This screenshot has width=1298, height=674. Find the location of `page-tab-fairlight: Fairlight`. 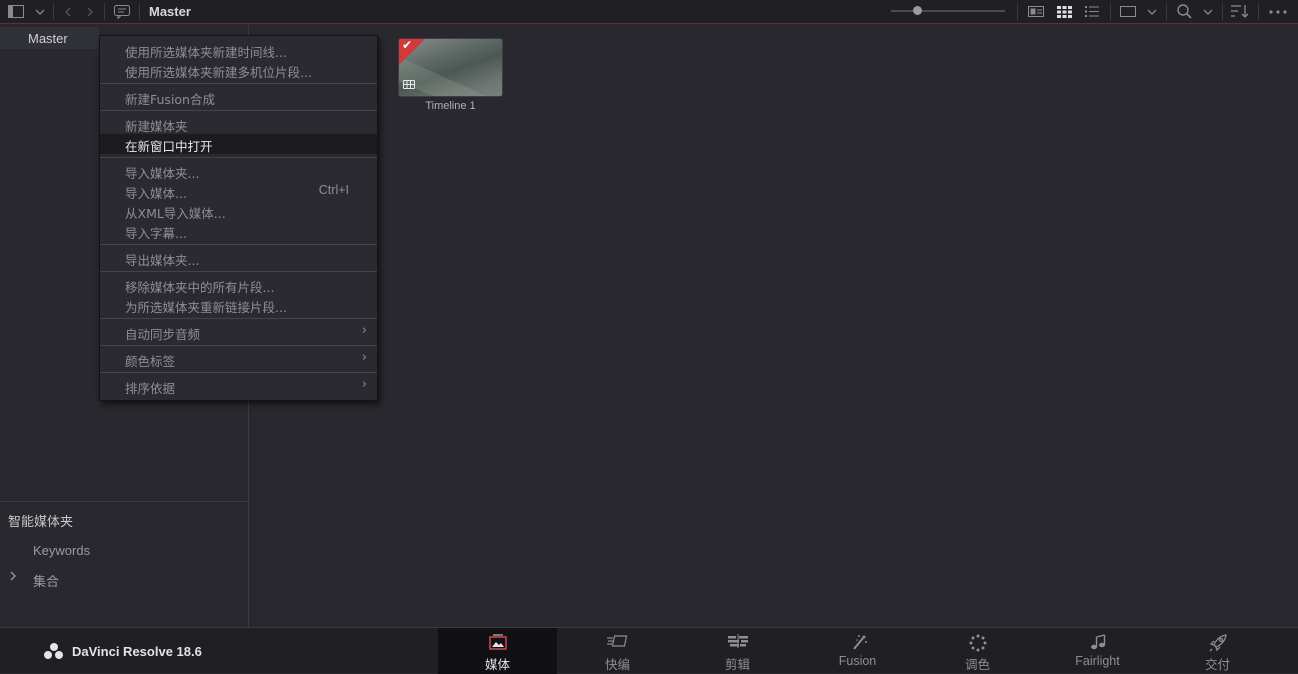

page-tab-fairlight: Fairlight is located at coordinates (1097, 651).